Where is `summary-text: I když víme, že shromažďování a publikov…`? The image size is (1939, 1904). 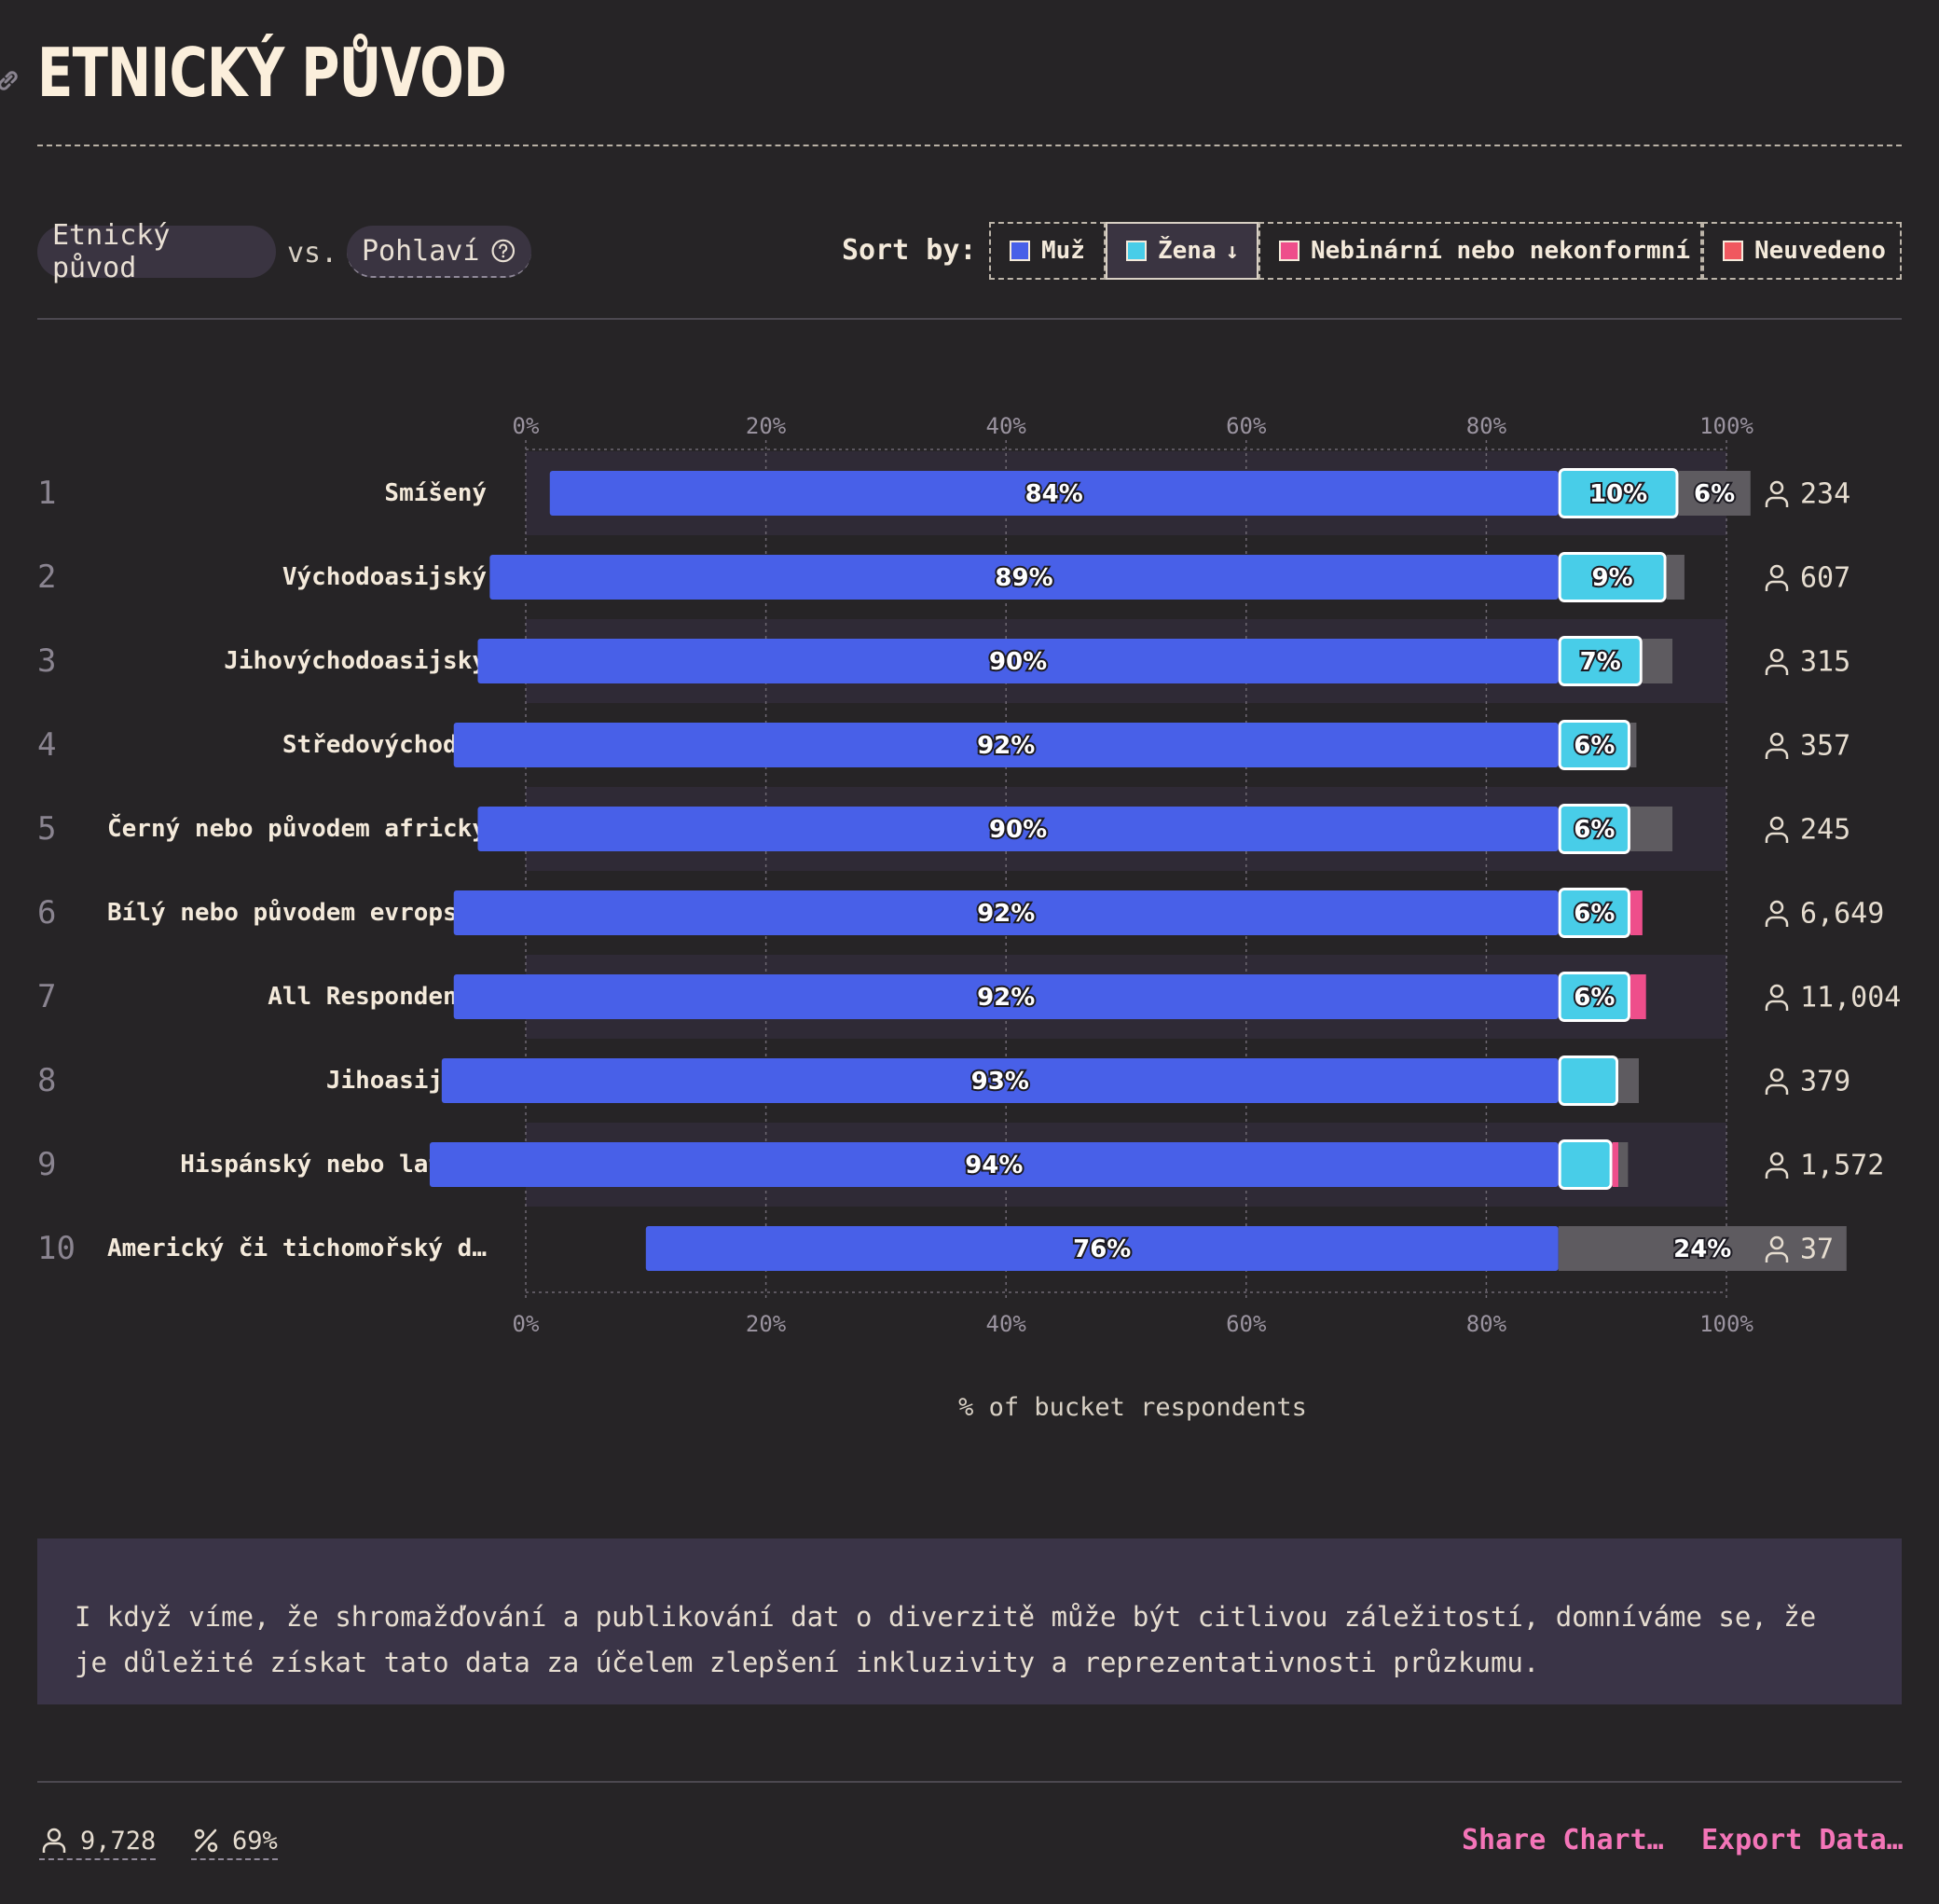 summary-text: I když víme, že shromažďování a publikov… is located at coordinates (946, 1640).